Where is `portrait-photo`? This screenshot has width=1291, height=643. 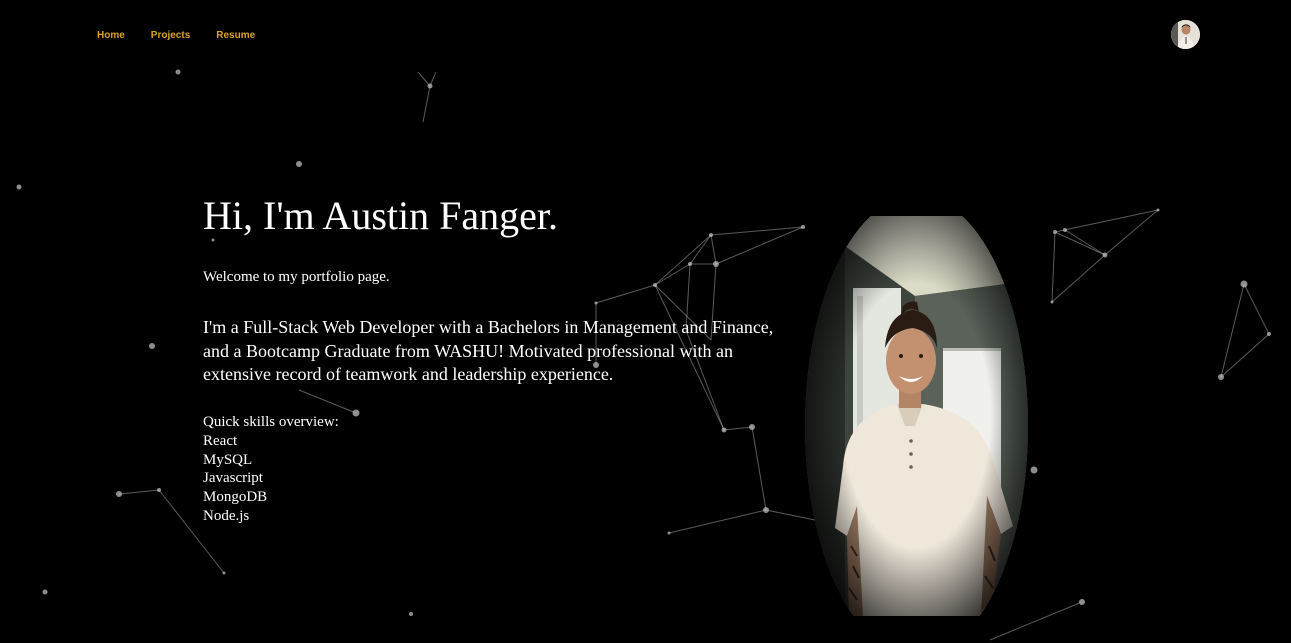 portrait-photo is located at coordinates (916, 416).